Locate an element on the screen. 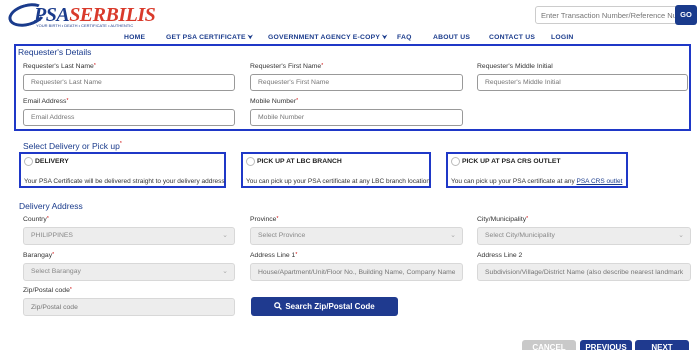  search-icon is located at coordinates (278, 306).